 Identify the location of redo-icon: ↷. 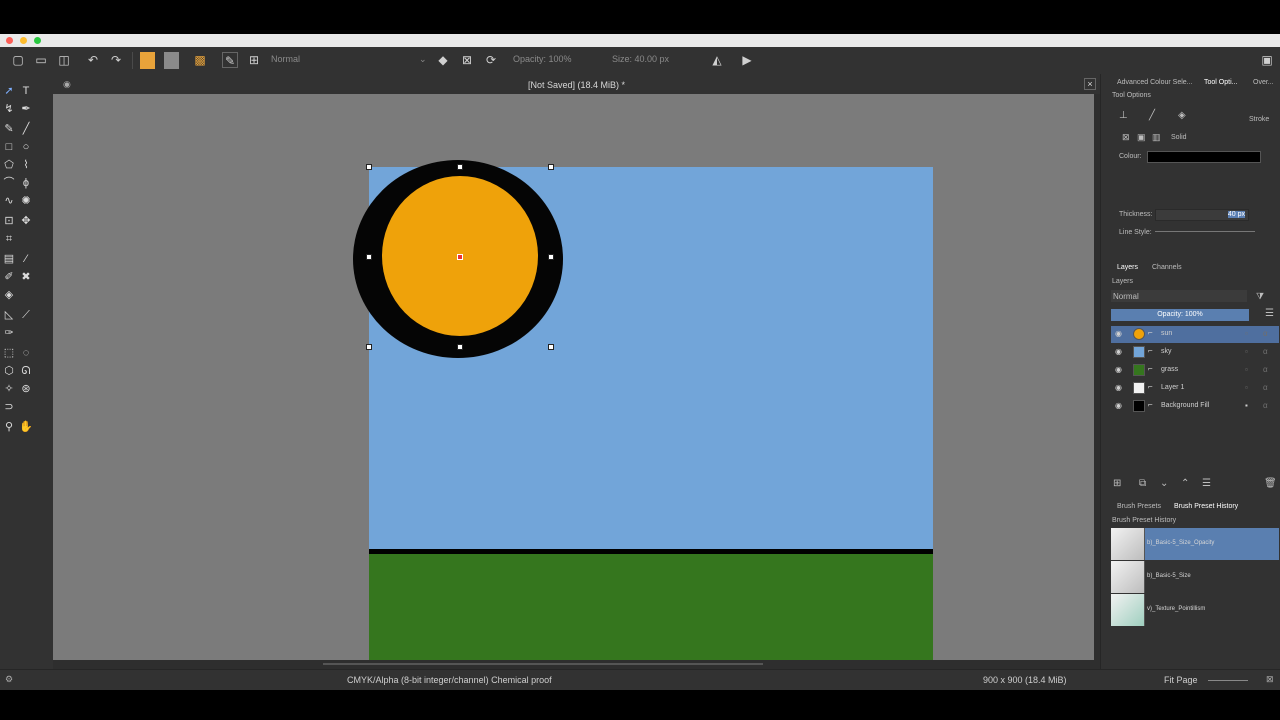
(116, 60).